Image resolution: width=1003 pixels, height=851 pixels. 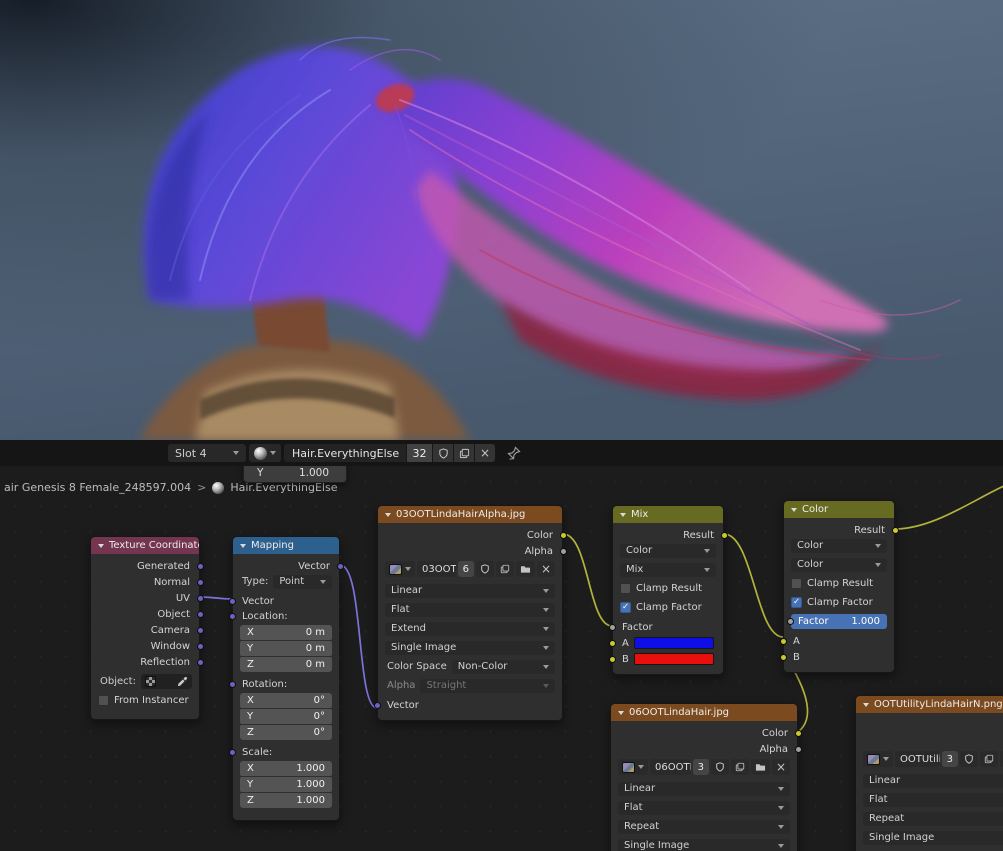 I want to click on color-space-dropdown: Non-Color, so click(x=503, y=666).